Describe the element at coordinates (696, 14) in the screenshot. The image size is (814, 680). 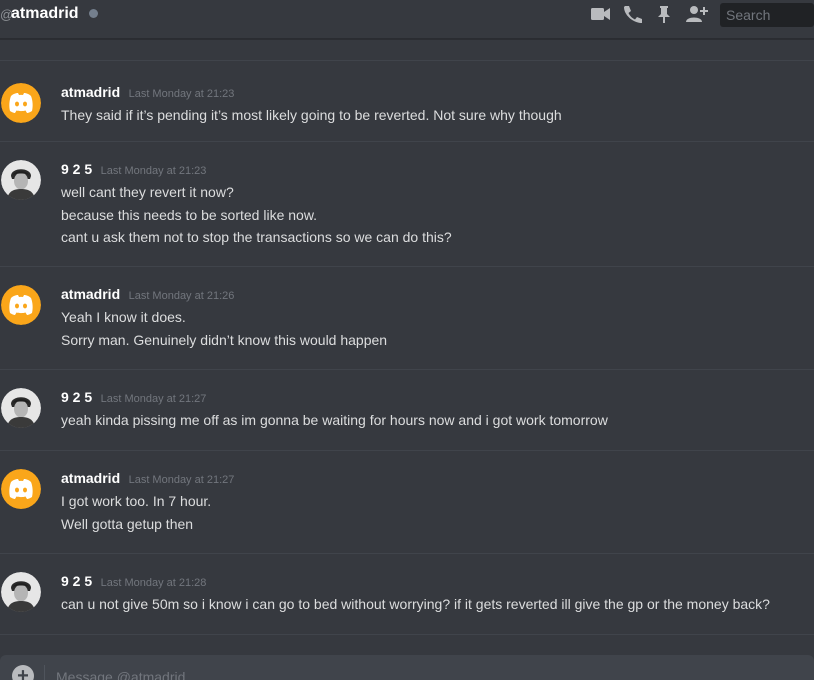
I see `add-friend-icon` at that location.